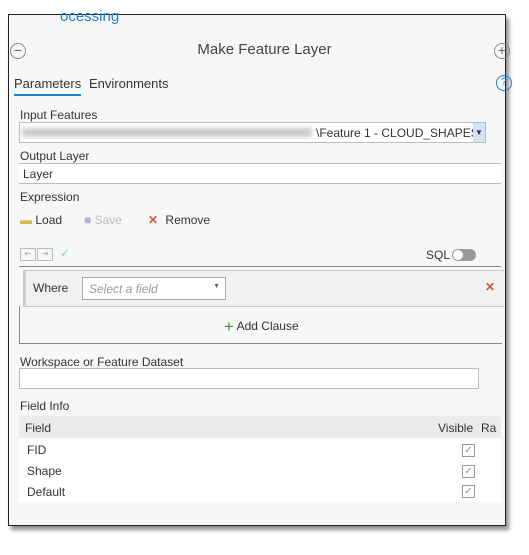 This screenshot has width=529, height=555. Describe the element at coordinates (44, 471) in the screenshot. I see `field-name: Shape` at that location.